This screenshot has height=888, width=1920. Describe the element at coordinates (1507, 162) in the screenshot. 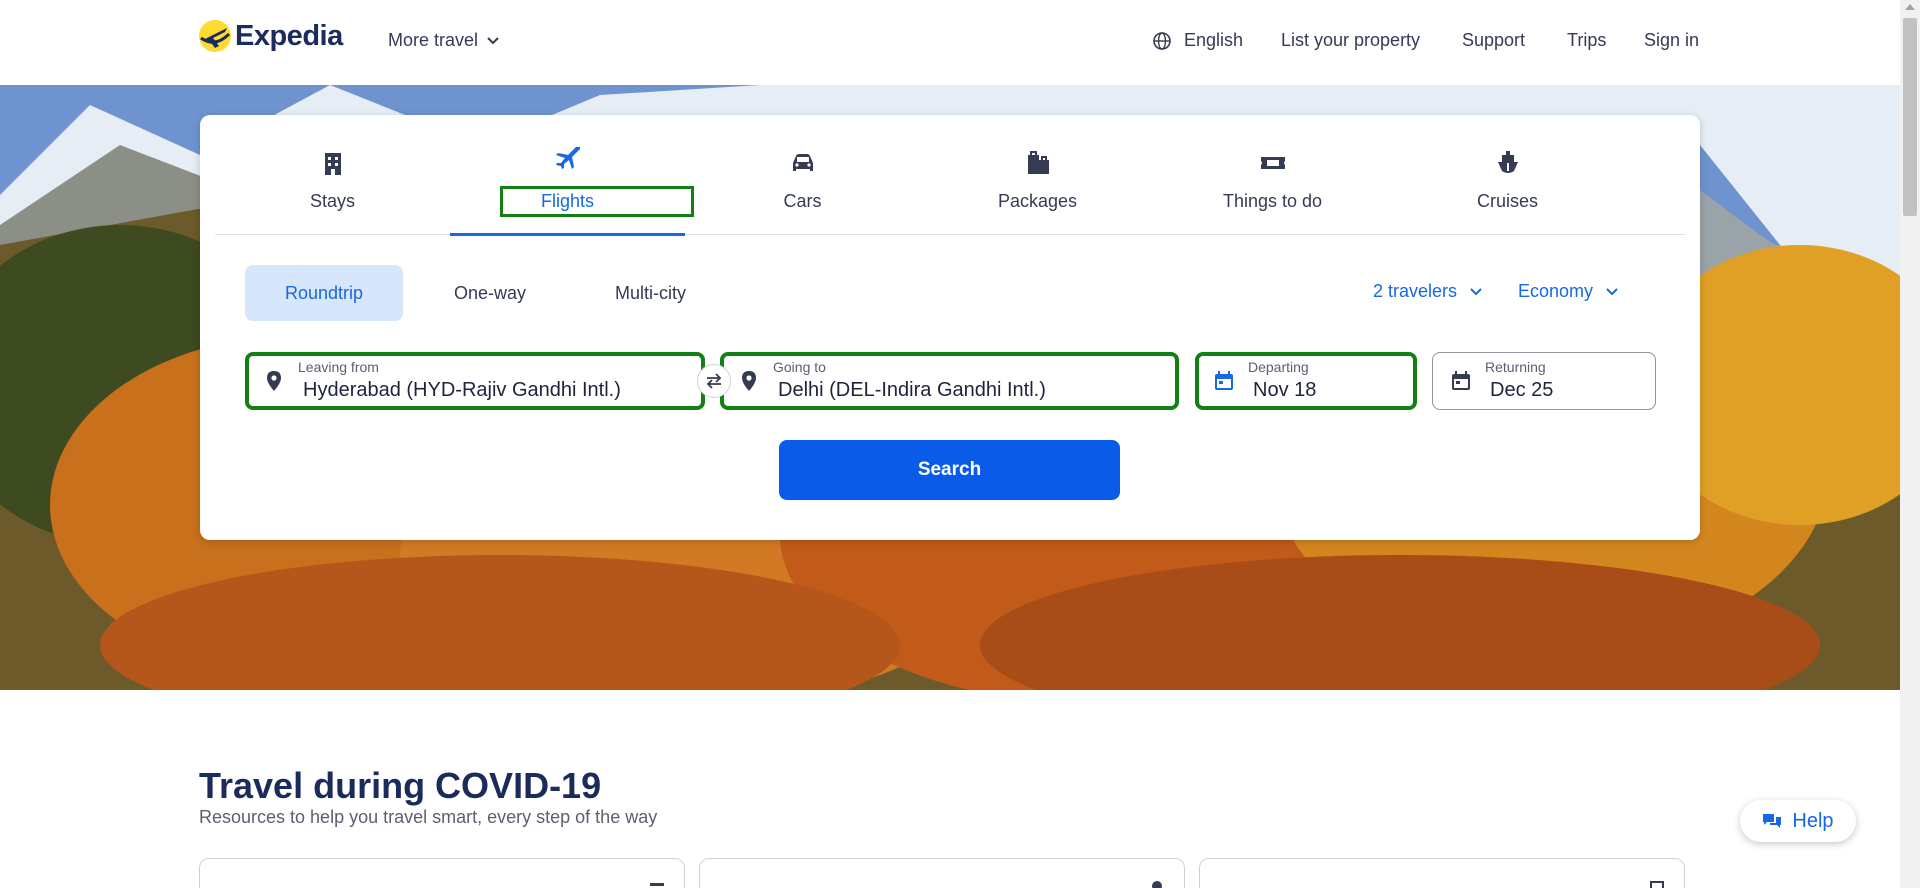

I see `ship-icon` at that location.